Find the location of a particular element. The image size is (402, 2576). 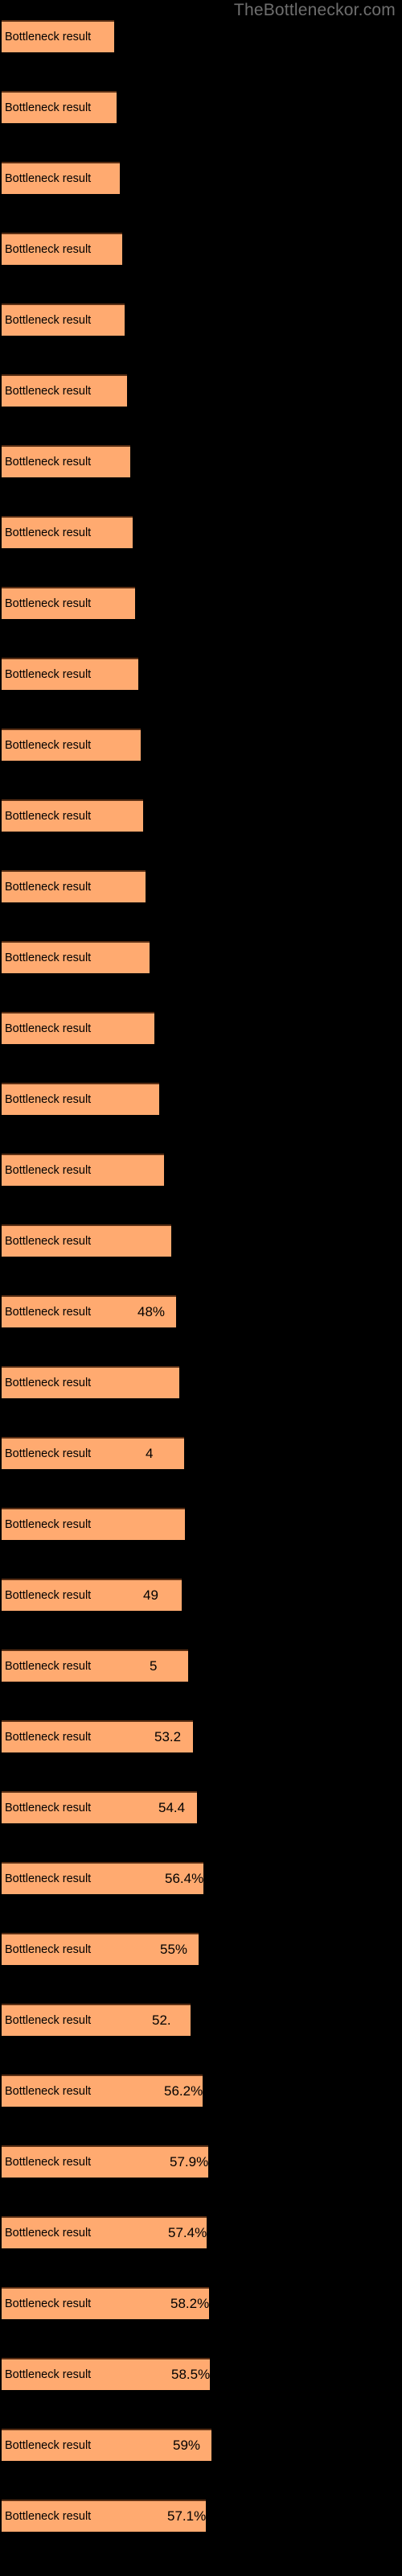

bar: Bottleneck result 4 is located at coordinates (93, 1453).